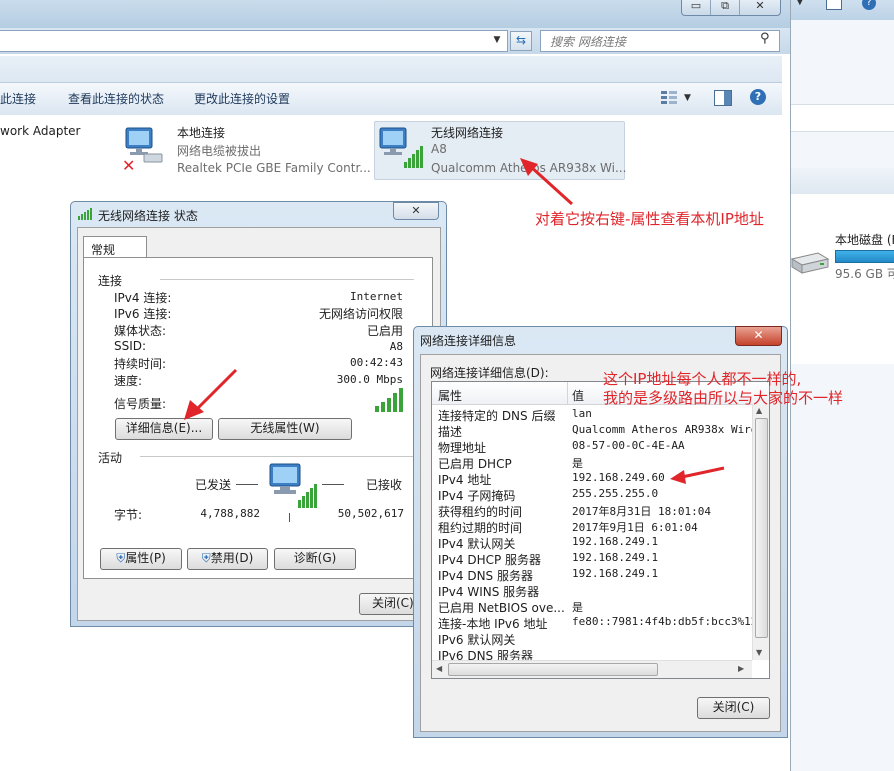  I want to click on bytes-label: 字节:, so click(128, 515).